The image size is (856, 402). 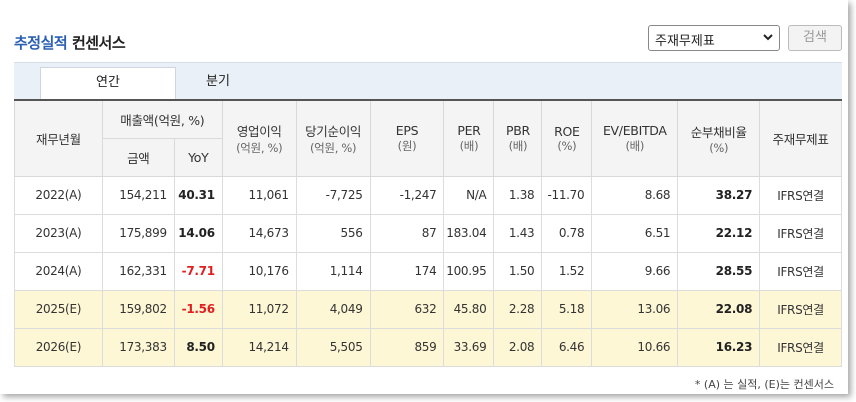 What do you see at coordinates (198, 347) in the screenshot?
I see `cell-yoy: 8.50` at bounding box center [198, 347].